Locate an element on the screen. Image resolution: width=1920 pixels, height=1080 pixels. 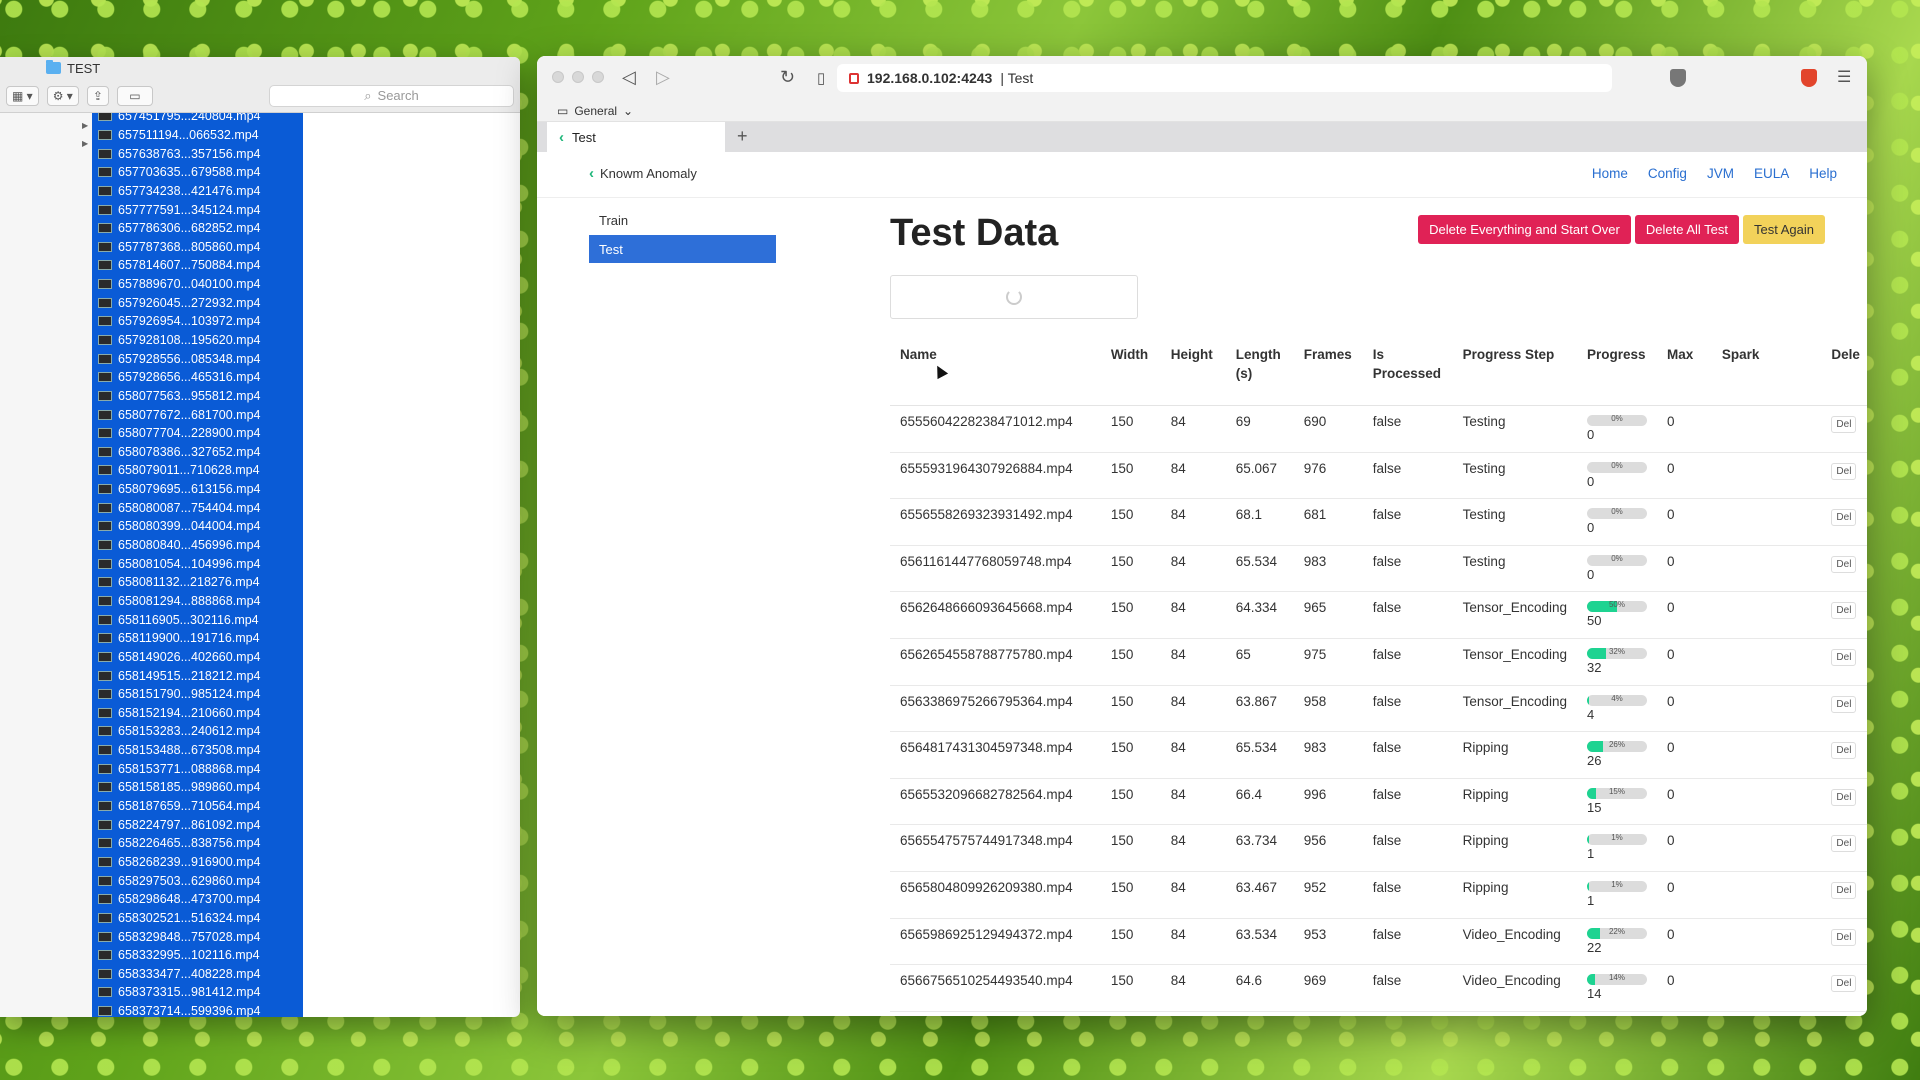
file-list-item: 657511194...066532.mp4 is located at coordinates (197, 135).